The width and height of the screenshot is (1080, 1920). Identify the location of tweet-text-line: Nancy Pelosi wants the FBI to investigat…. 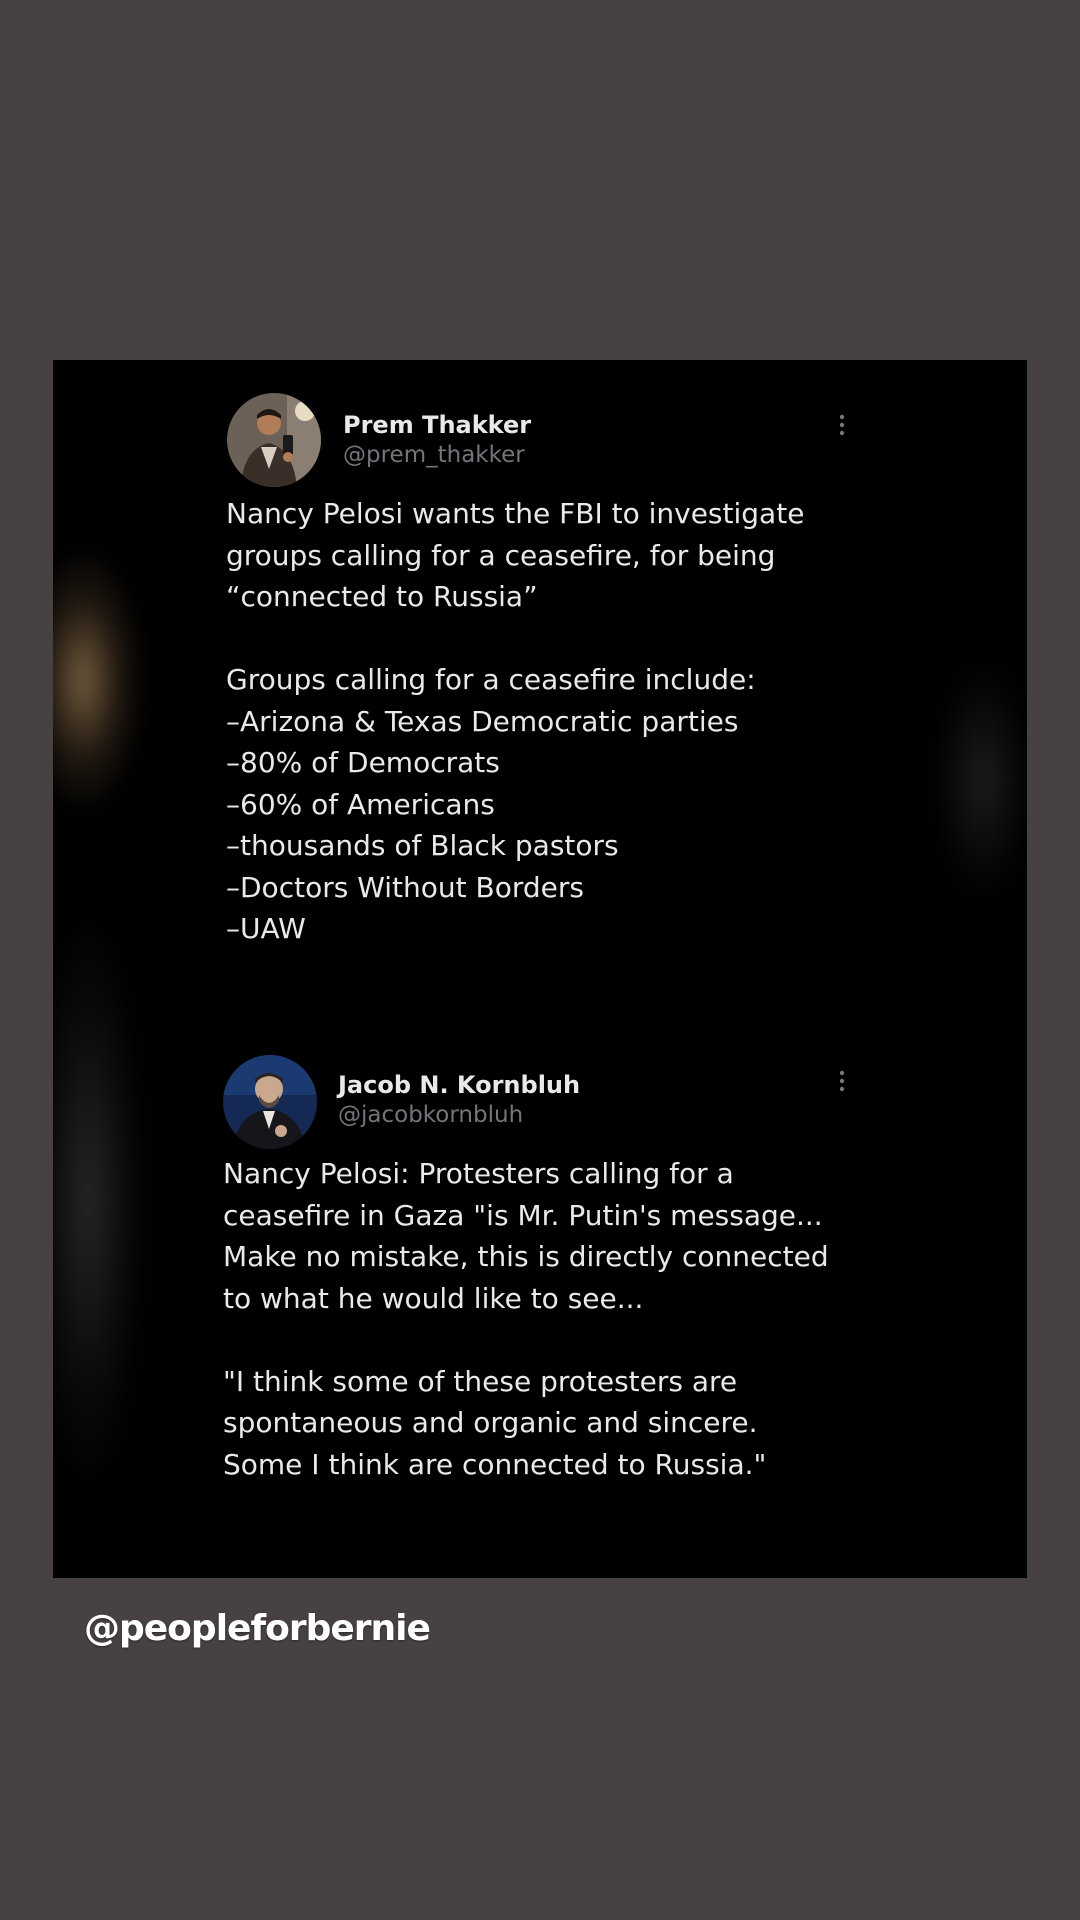
(515, 513).